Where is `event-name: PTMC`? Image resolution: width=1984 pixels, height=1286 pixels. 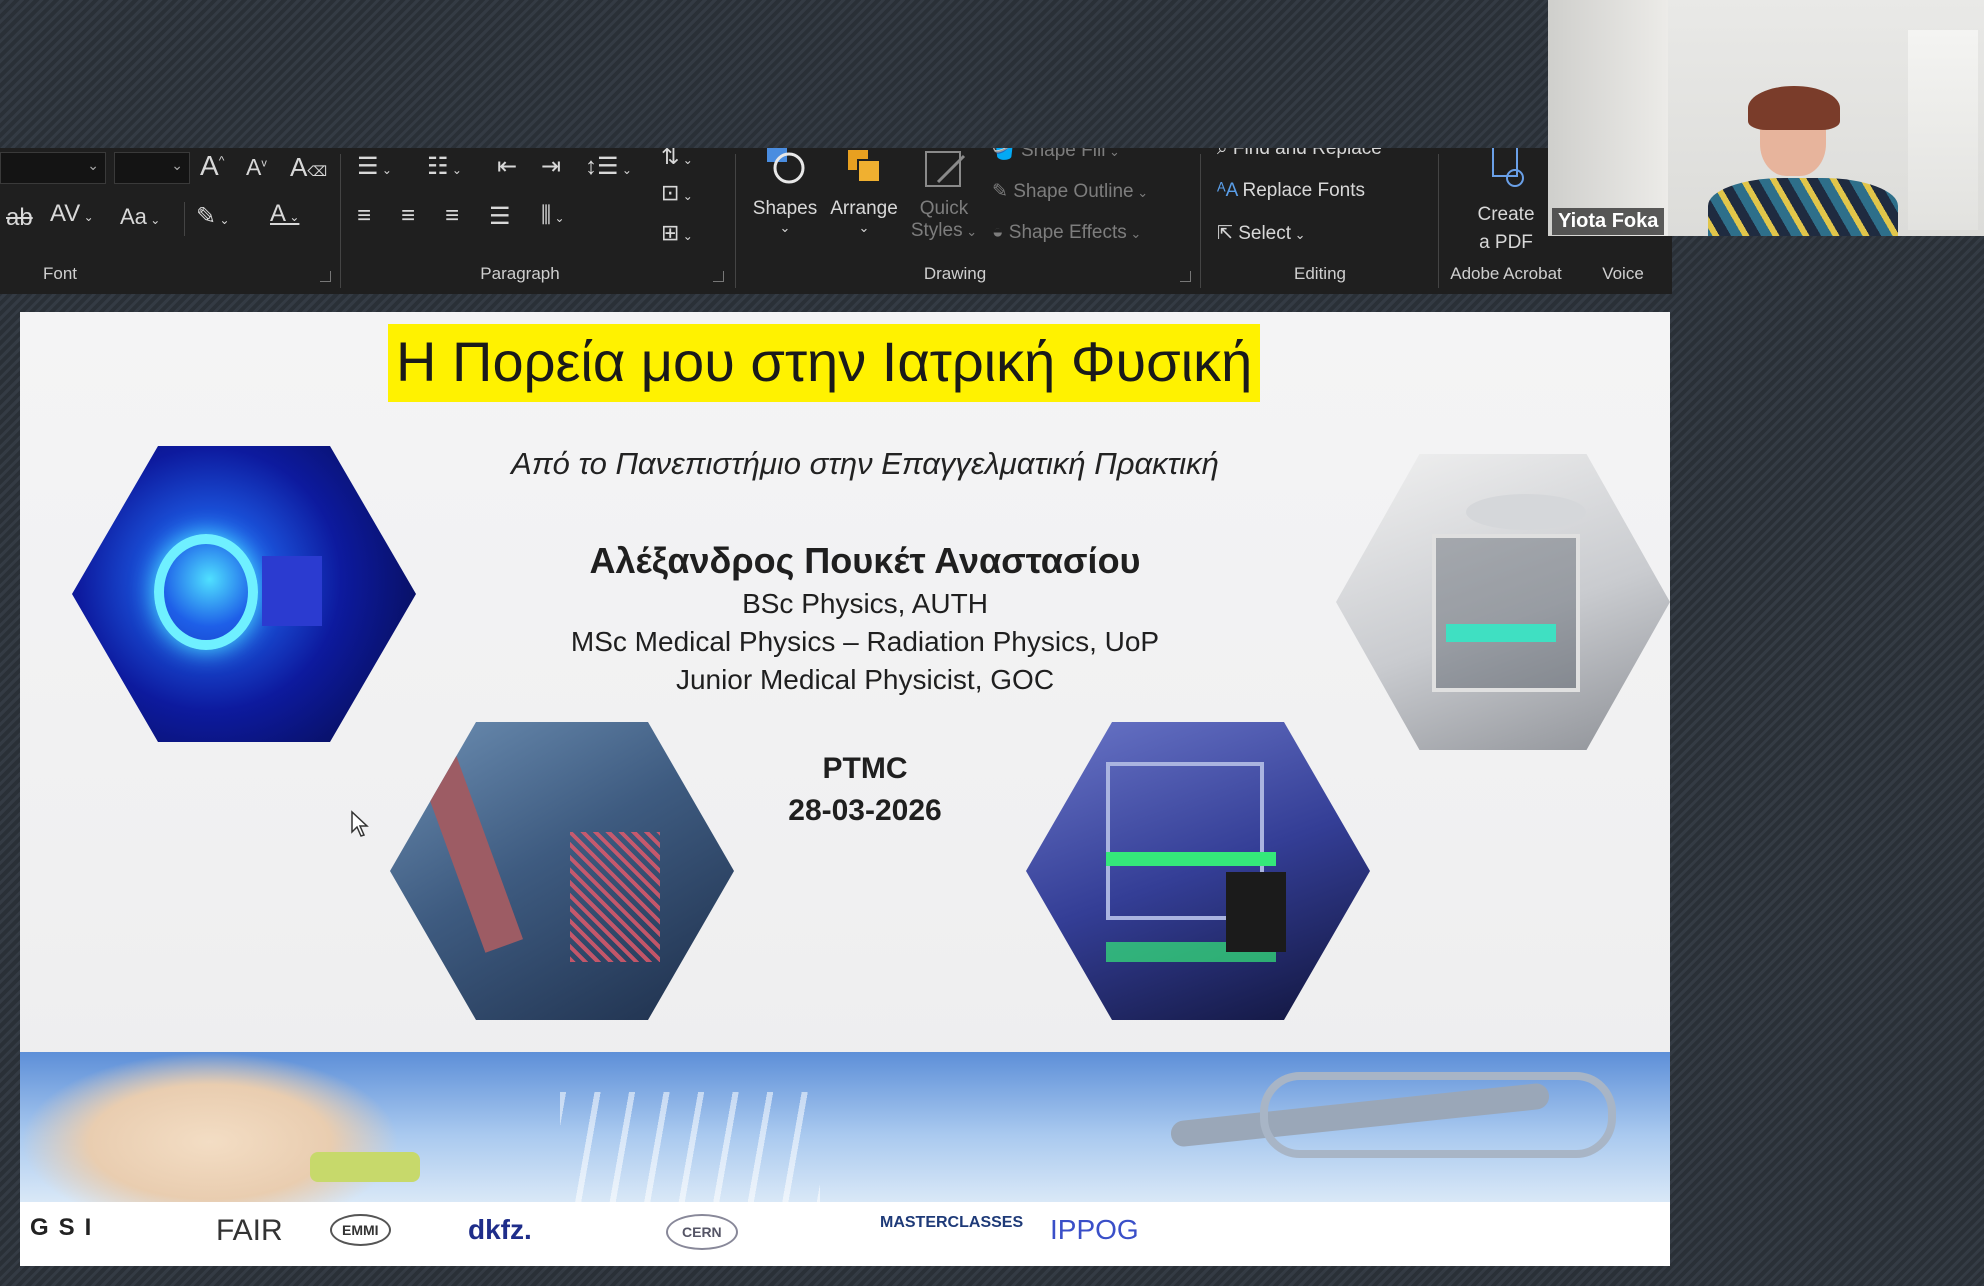 event-name: PTMC is located at coordinates (865, 768).